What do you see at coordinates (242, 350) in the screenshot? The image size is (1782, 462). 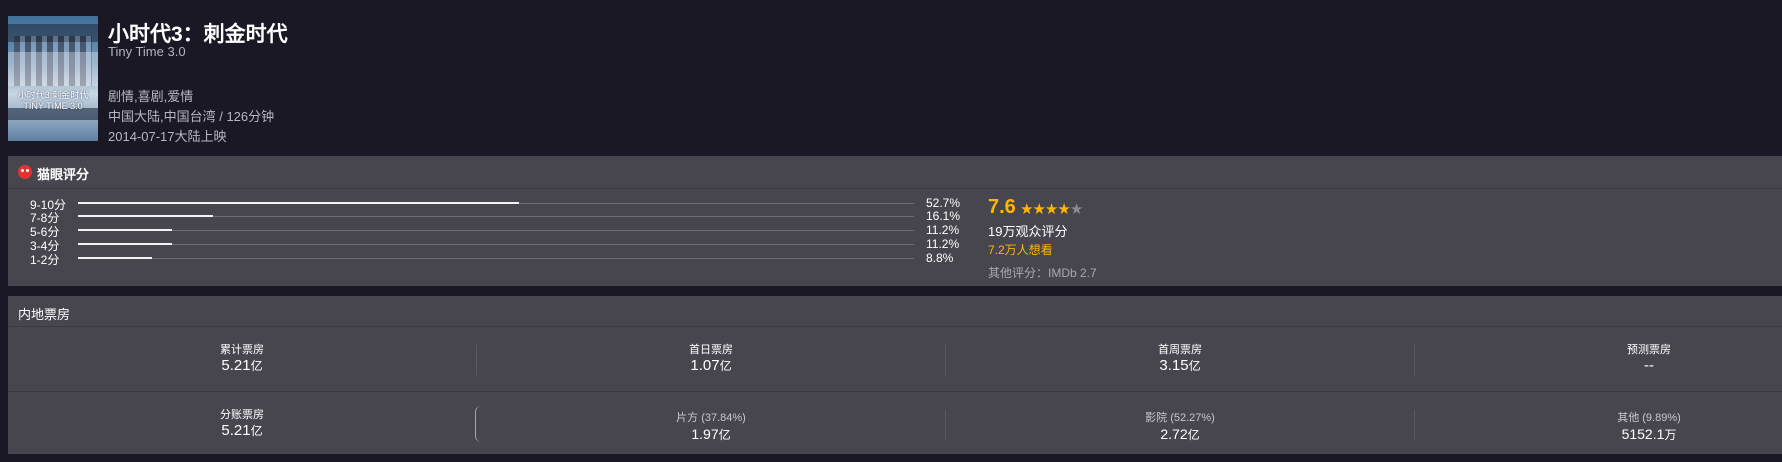 I see `cell-label: 累计票房` at bounding box center [242, 350].